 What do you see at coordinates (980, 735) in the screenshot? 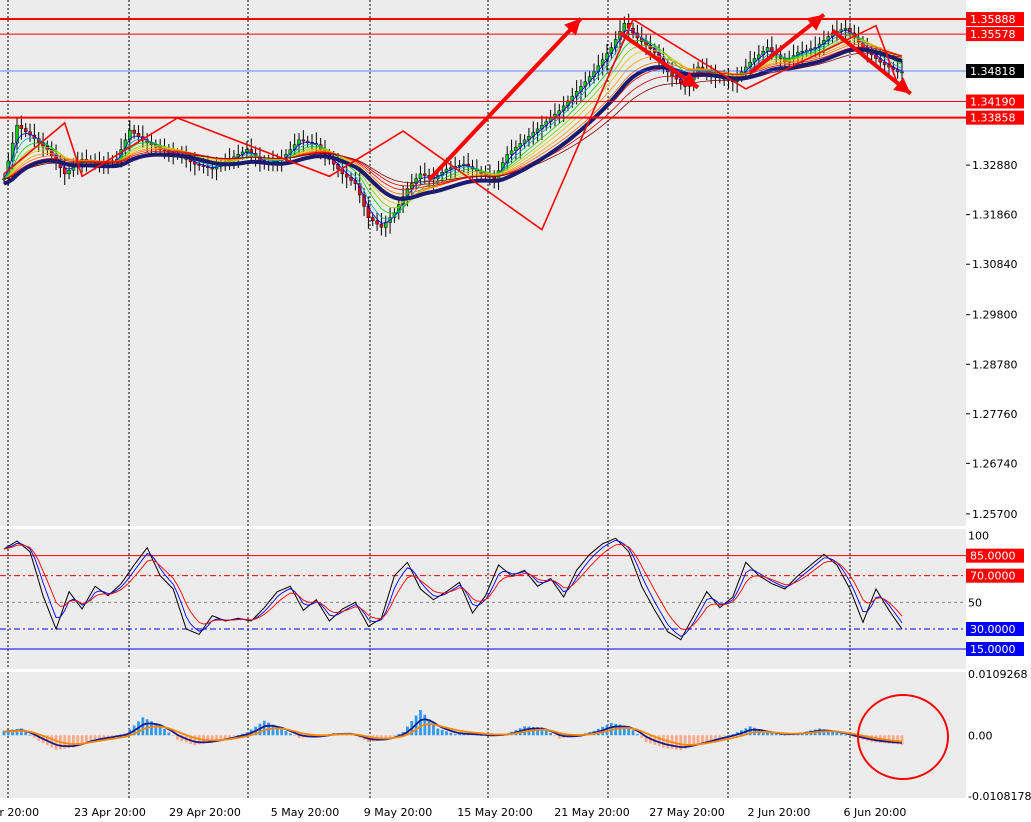
I see `macd-tick-label: 0.00` at bounding box center [980, 735].